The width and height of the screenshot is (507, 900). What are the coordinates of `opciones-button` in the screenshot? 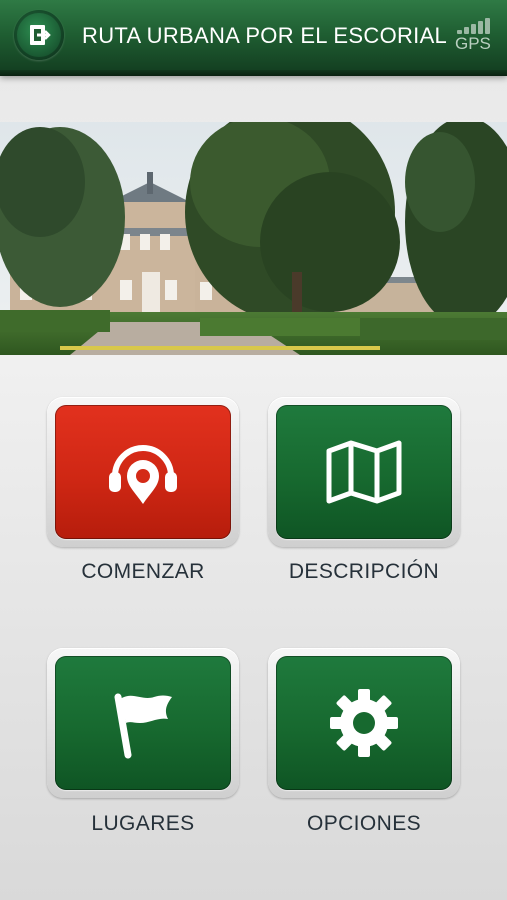 It's located at (364, 723).